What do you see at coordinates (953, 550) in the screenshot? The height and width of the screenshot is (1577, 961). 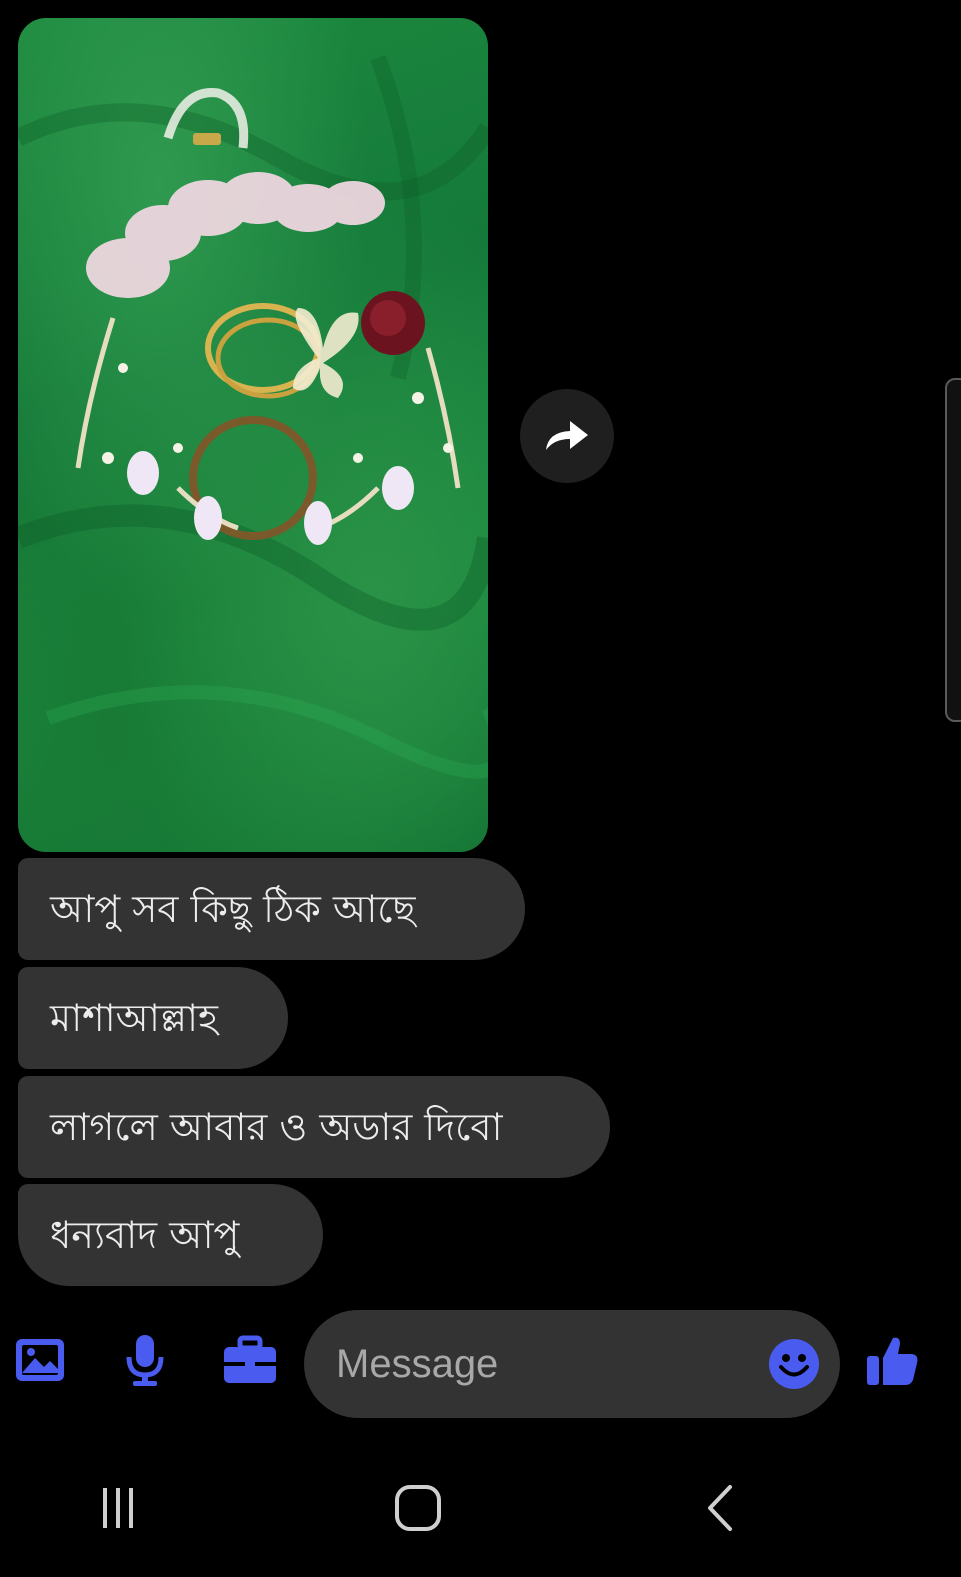 I see `scroll-handle` at bounding box center [953, 550].